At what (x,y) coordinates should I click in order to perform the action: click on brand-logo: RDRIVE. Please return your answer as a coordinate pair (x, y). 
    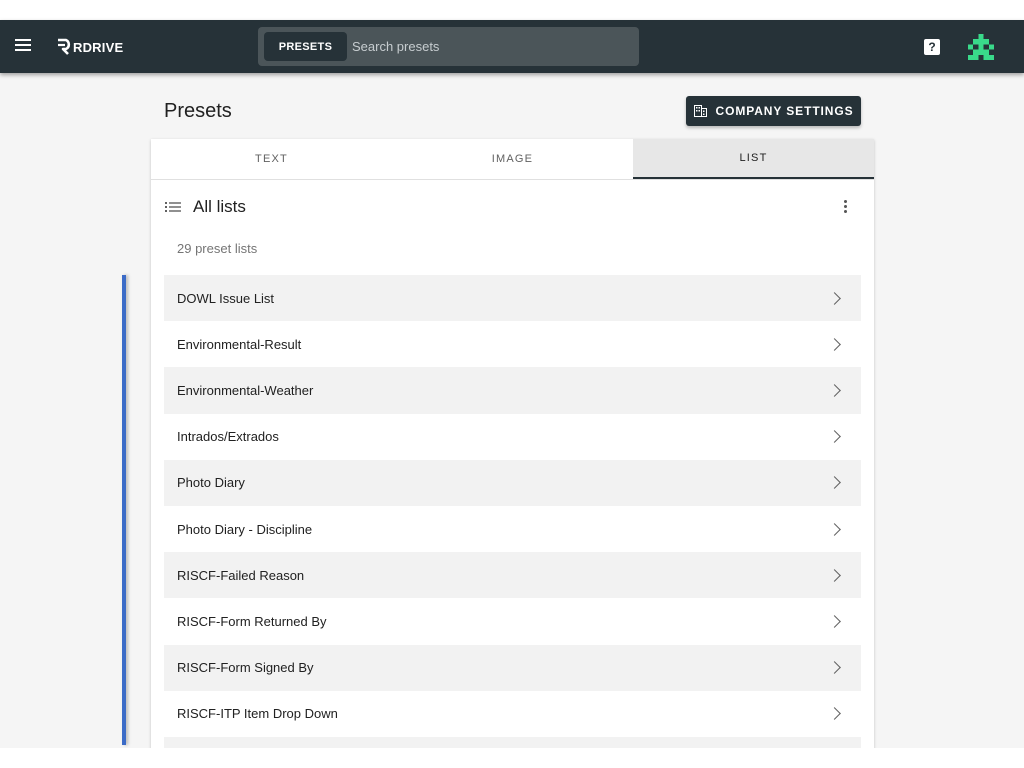
    Looking at the image, I should click on (89, 47).